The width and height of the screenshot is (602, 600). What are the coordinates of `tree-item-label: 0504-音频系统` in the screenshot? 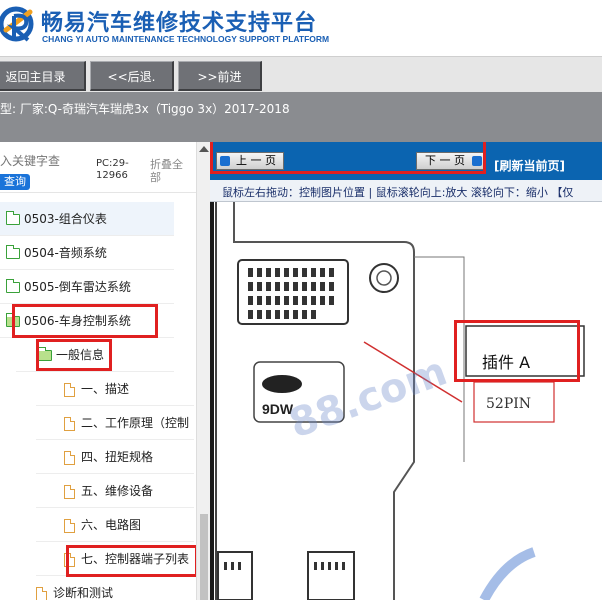 It's located at (65, 253).